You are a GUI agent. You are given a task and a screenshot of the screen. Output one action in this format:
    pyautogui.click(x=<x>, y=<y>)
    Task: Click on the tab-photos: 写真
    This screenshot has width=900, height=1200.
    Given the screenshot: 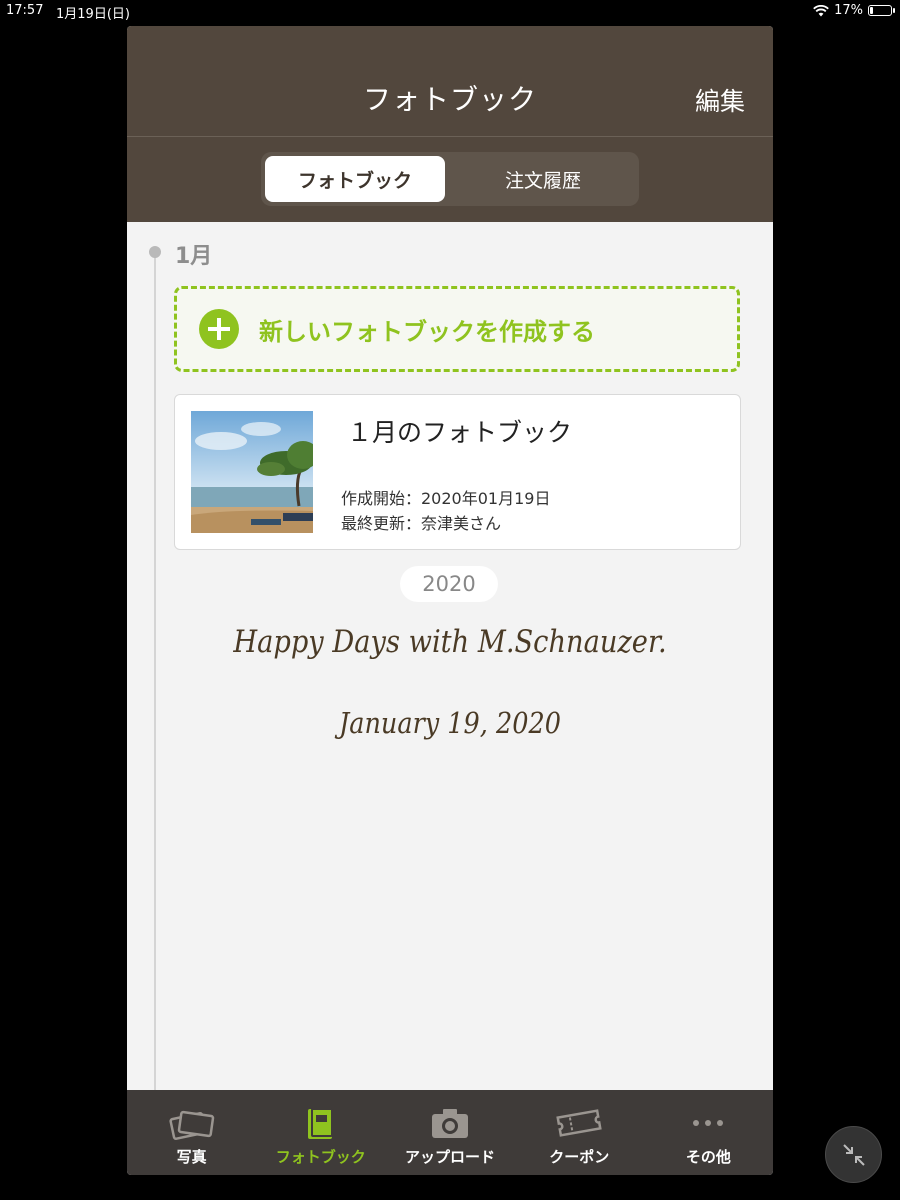 What is the action you would take?
    pyautogui.click(x=191, y=1132)
    